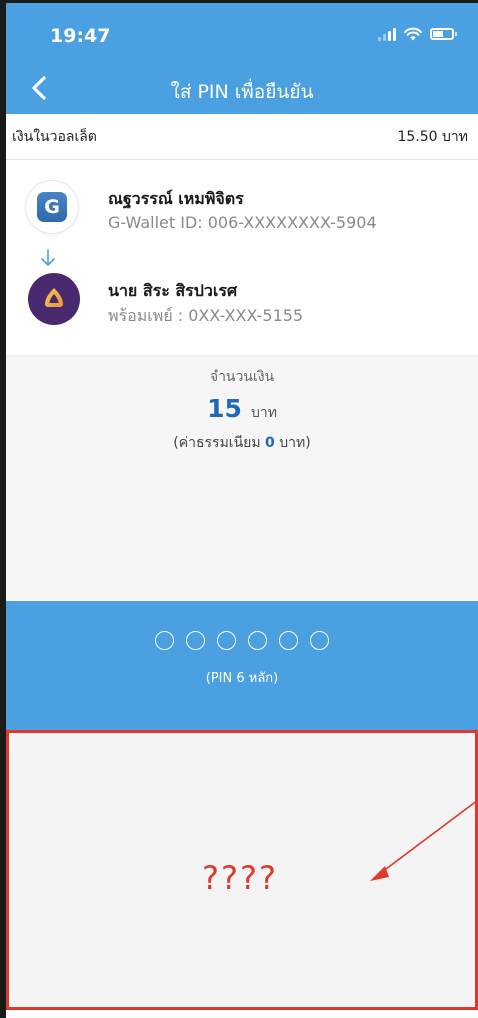  What do you see at coordinates (270, 443) in the screenshot?
I see `fee-value: 0` at bounding box center [270, 443].